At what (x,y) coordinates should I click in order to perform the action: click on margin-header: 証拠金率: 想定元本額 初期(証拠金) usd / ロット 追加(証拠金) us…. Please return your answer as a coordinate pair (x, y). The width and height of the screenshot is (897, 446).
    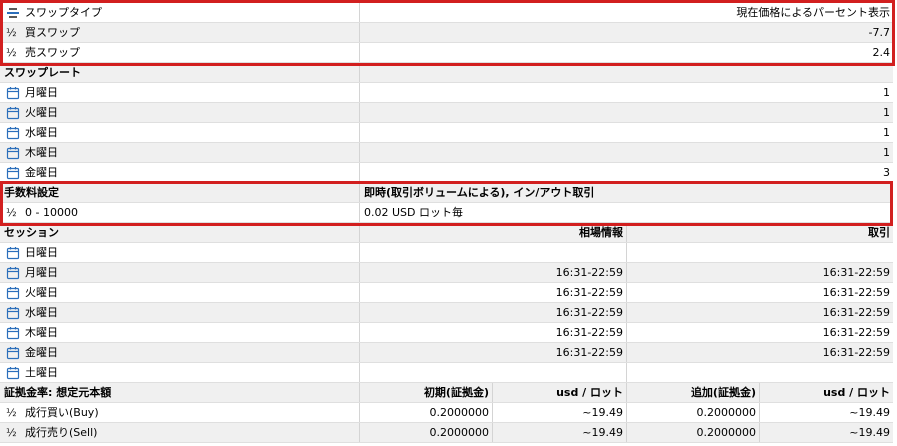
    Looking at the image, I should click on (446, 393).